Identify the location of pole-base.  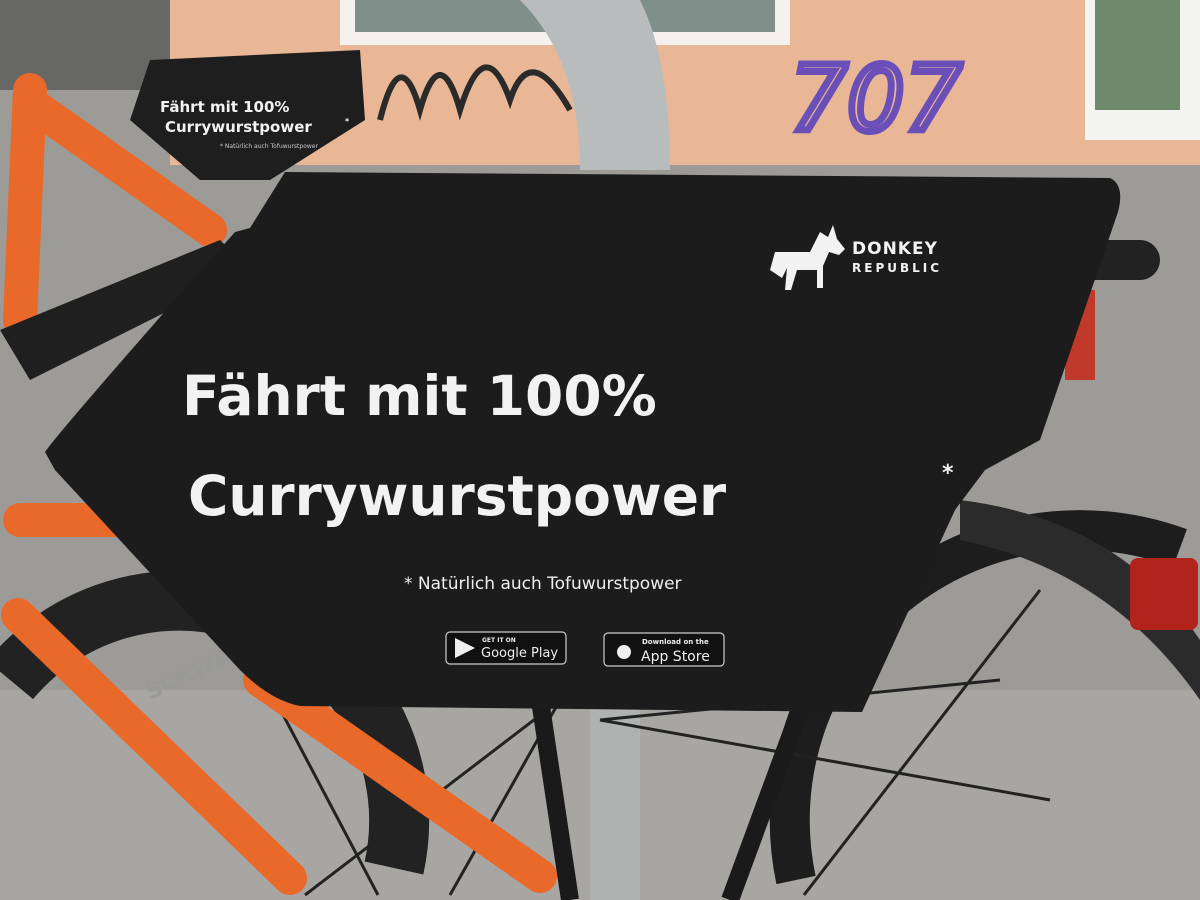
(615, 800).